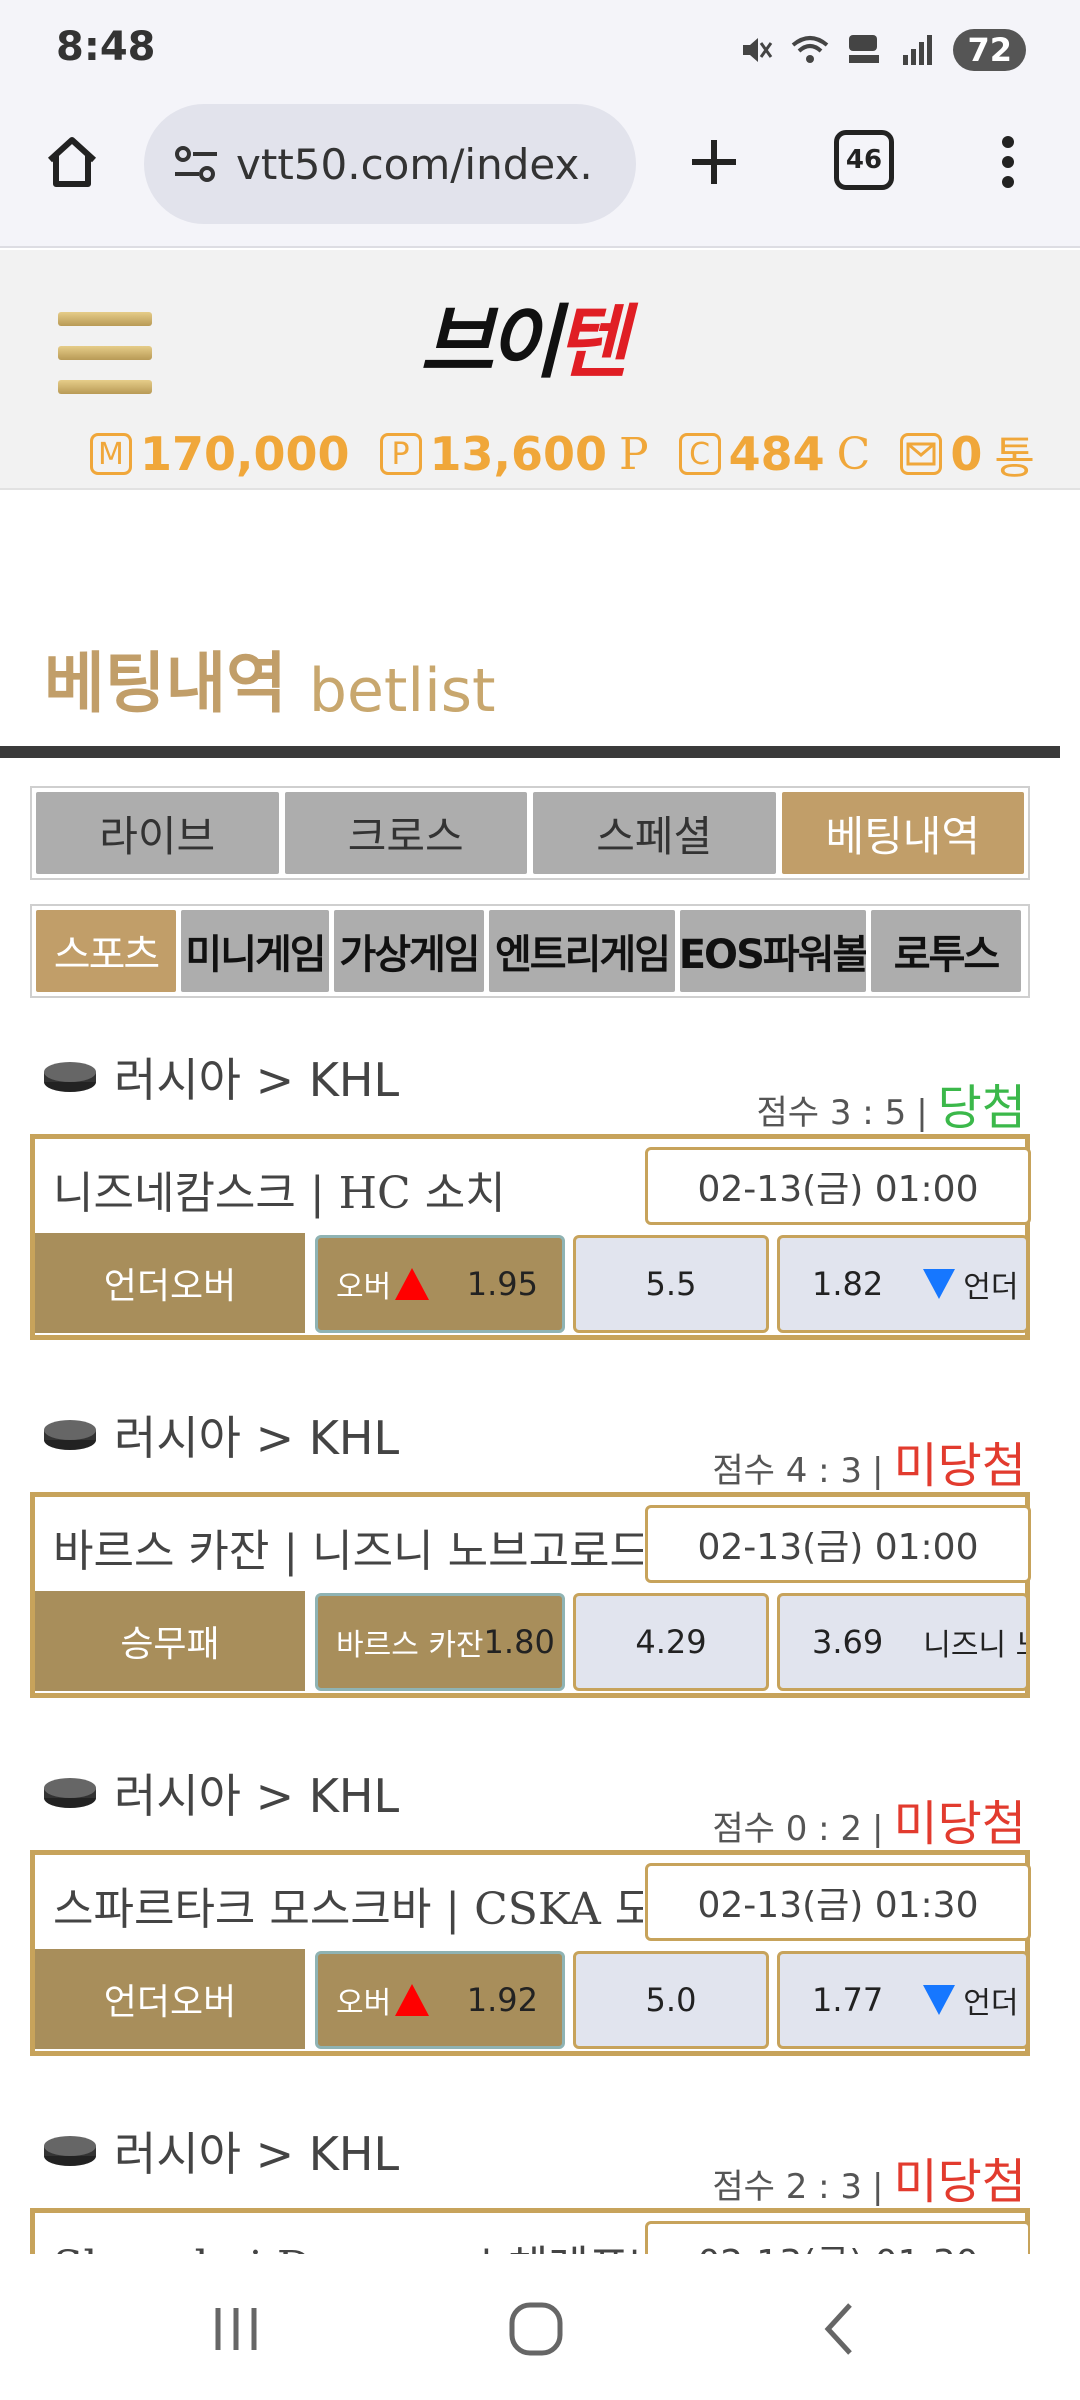  Describe the element at coordinates (981, 1108) in the screenshot. I see `result-status: 당첨` at that location.